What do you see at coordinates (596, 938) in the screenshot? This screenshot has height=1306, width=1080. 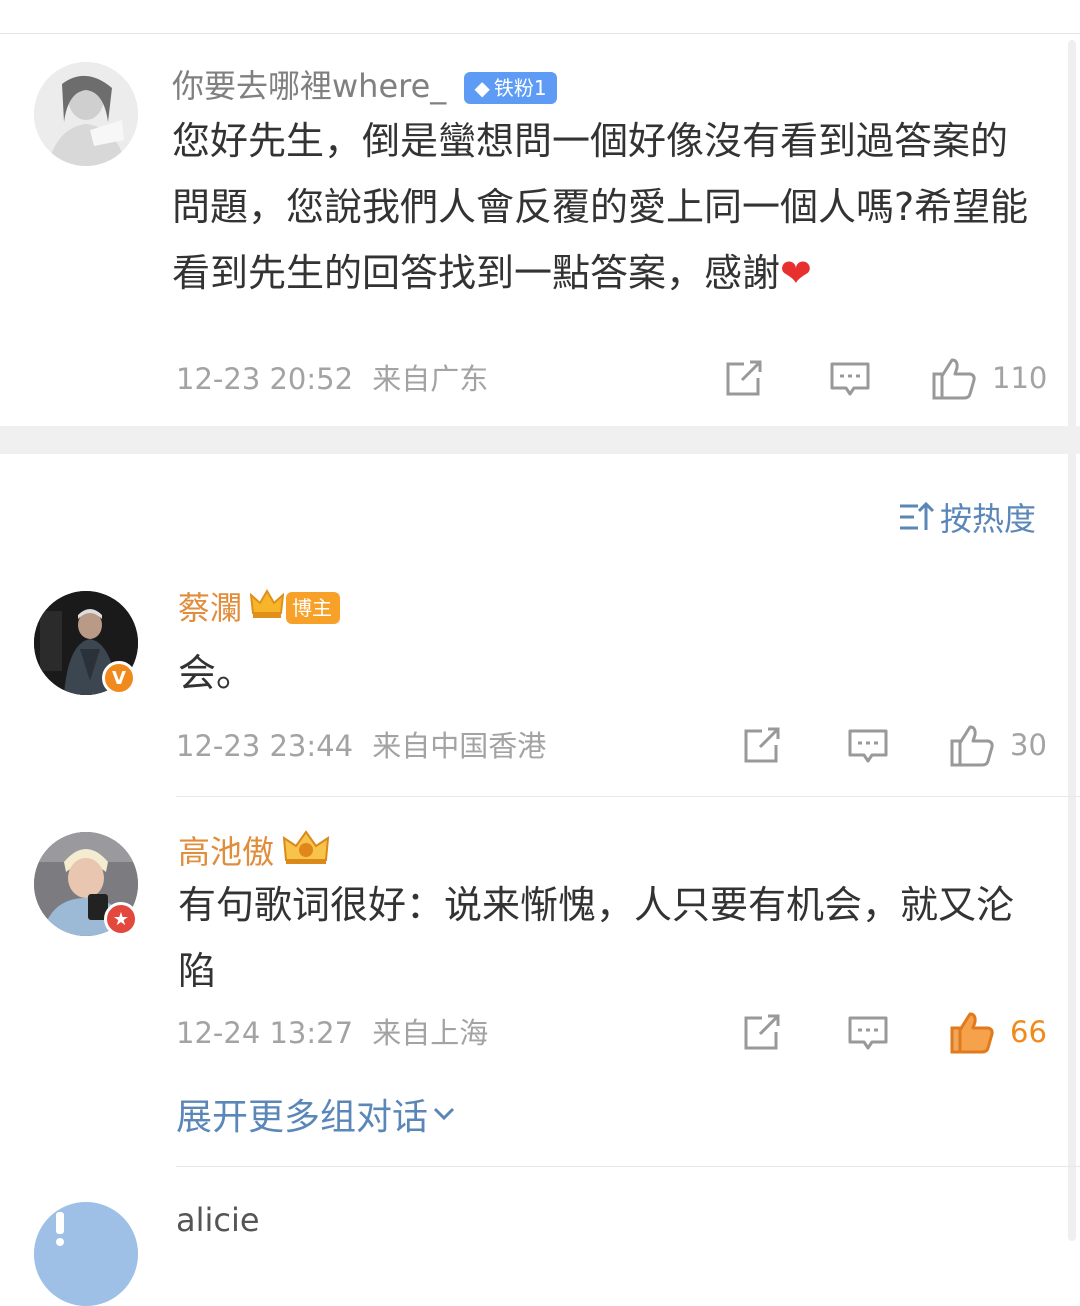 I see `comment-text: 有句歌词很好：说来惭愧，人只要有机会，就又沦陷` at bounding box center [596, 938].